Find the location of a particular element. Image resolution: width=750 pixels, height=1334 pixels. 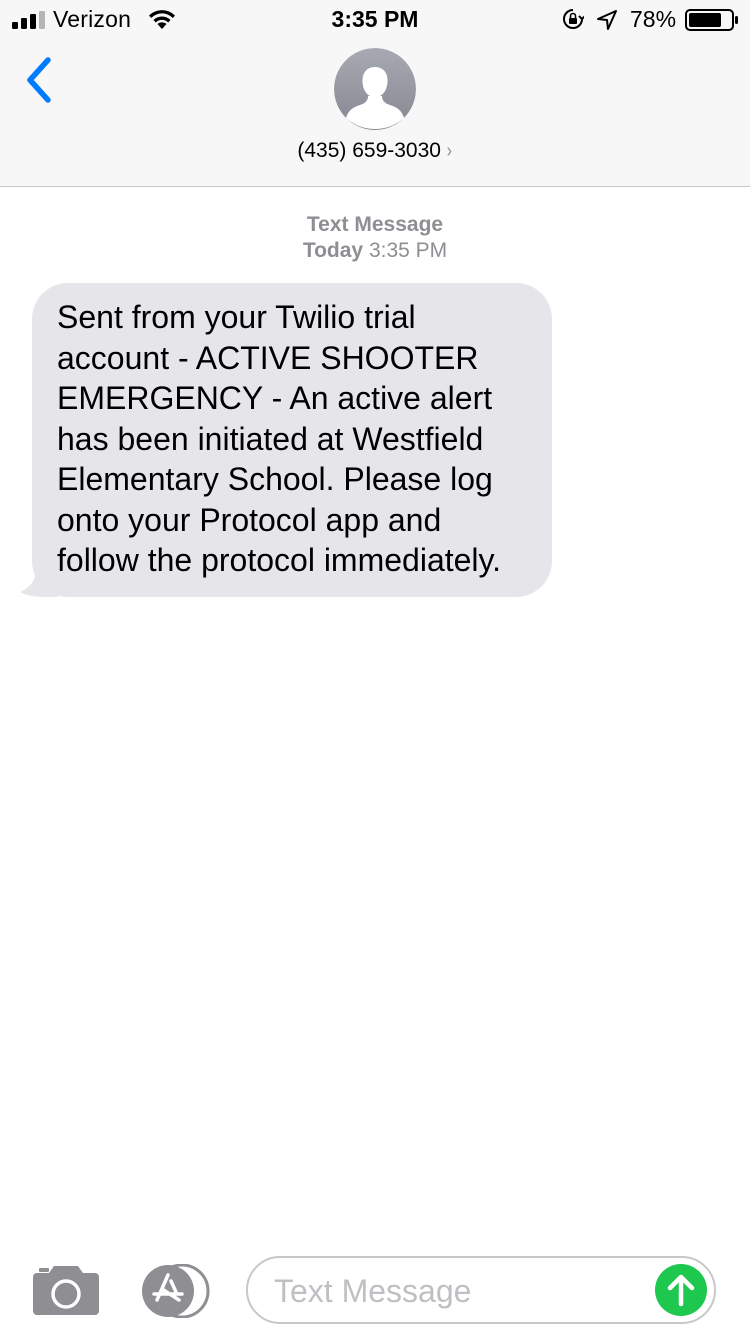

app-store-button is located at coordinates (176, 1291).